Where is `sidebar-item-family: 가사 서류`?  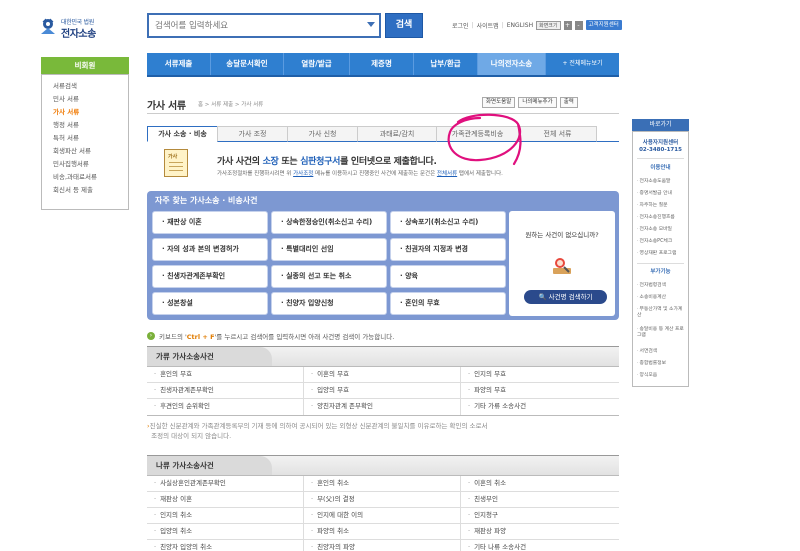
sidebar-item-family: 가사 서류 is located at coordinates (90, 112).